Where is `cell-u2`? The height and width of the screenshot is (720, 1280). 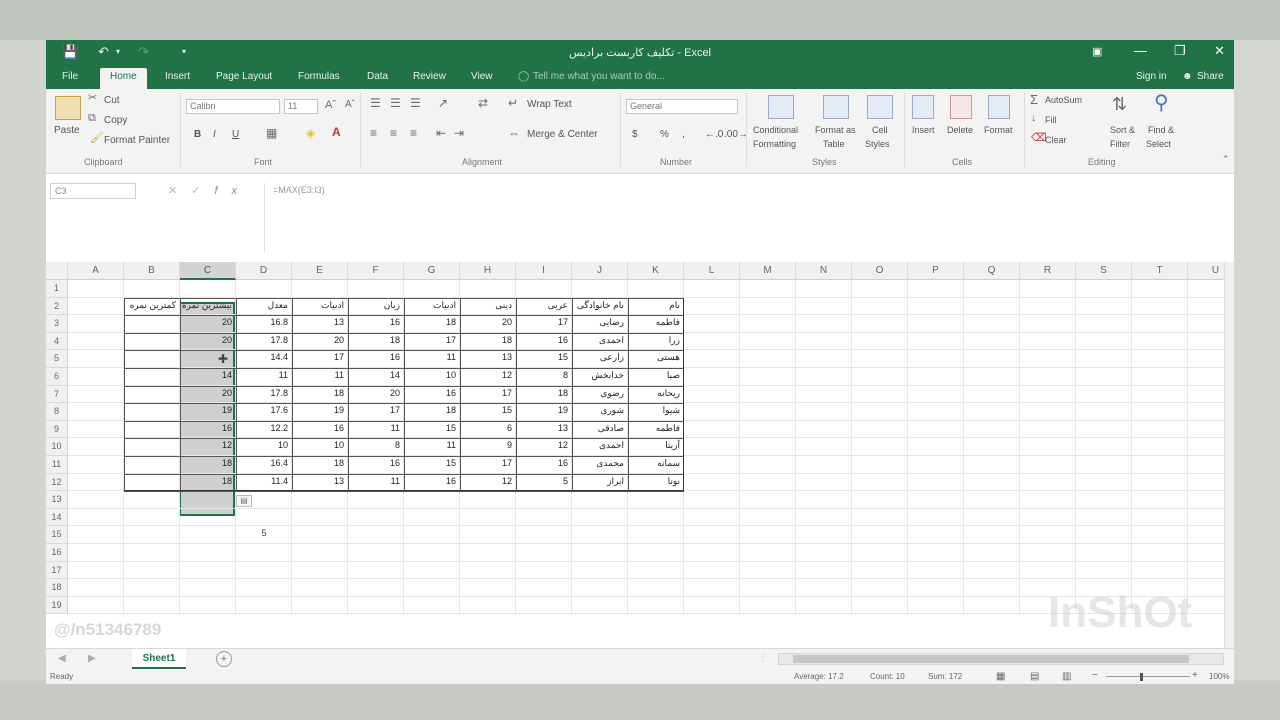
cell-u2 is located at coordinates (1206, 307).